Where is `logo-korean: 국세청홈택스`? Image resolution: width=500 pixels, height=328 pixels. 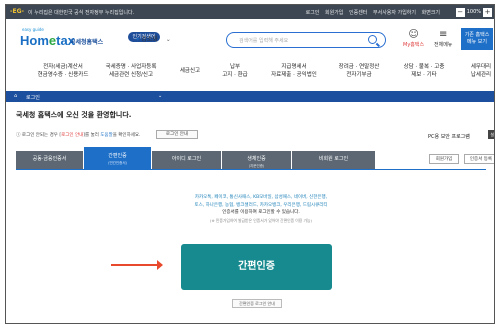 logo-korean: 국세청홈택스 is located at coordinates (87, 42).